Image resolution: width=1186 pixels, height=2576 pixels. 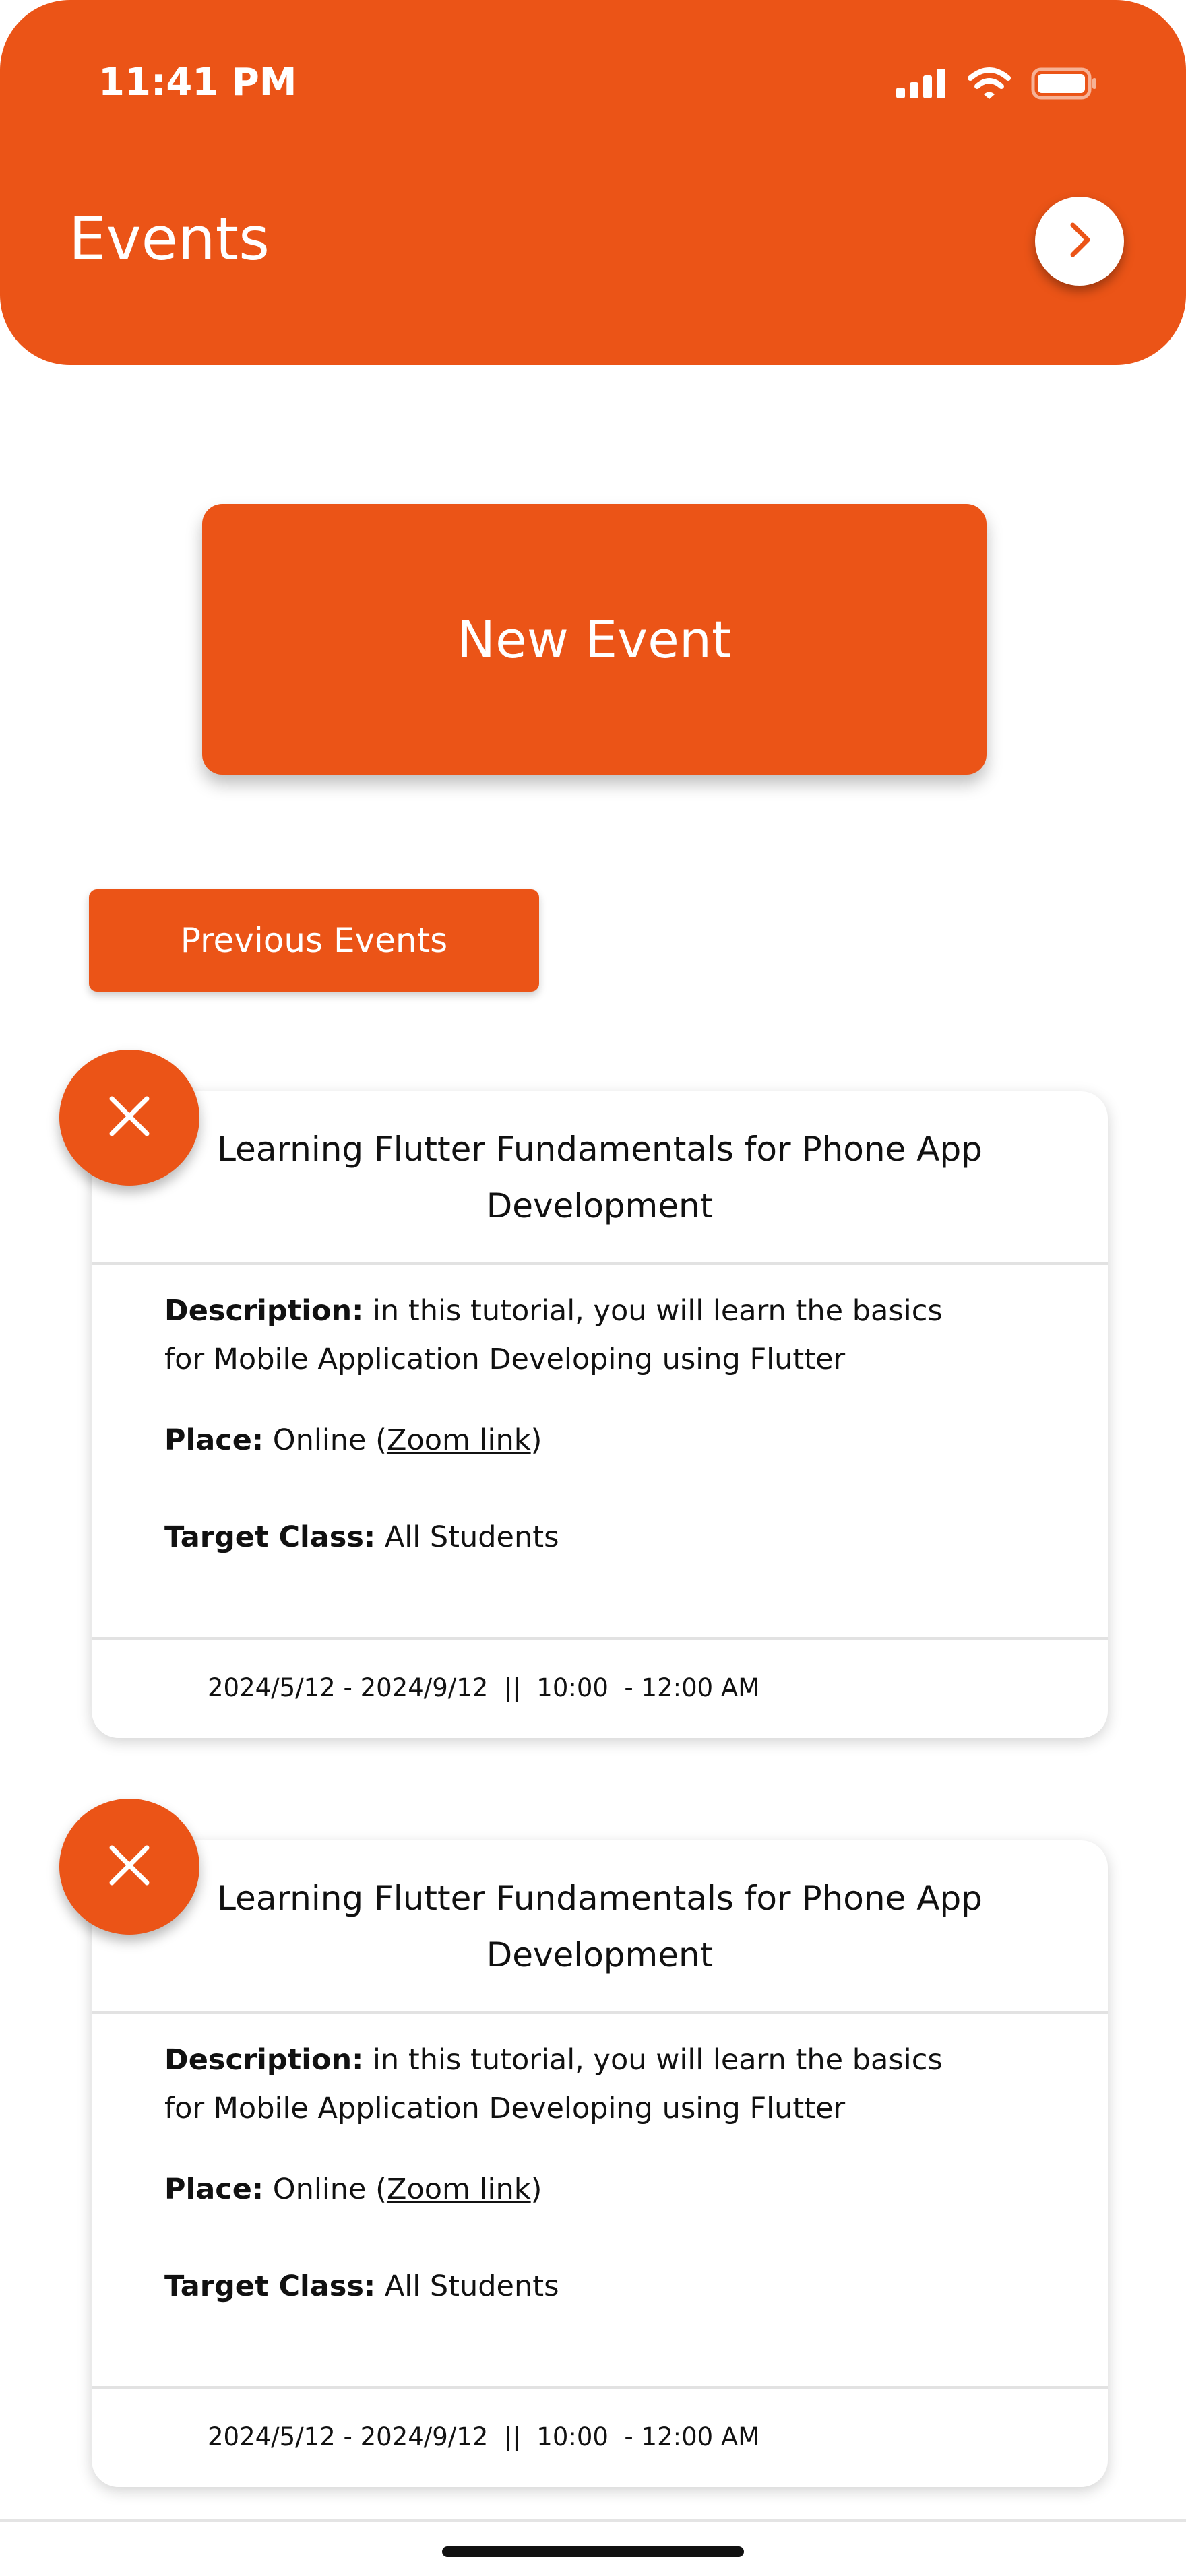 What do you see at coordinates (593, 2552) in the screenshot?
I see `home-indicator` at bounding box center [593, 2552].